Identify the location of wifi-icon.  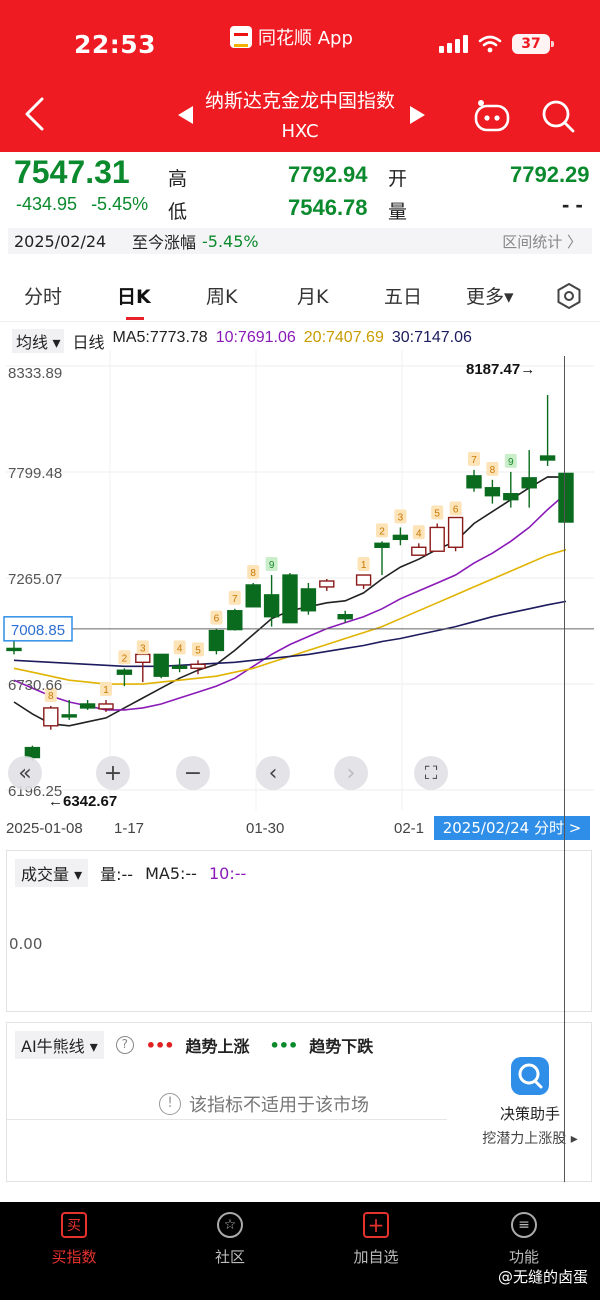
(490, 44).